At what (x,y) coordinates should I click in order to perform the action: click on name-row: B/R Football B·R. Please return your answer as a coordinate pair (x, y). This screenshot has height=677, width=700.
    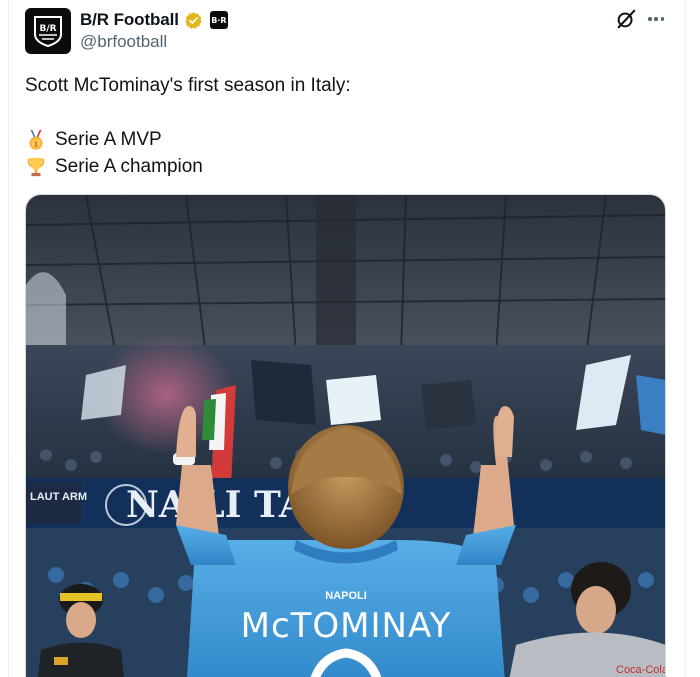
    Looking at the image, I should click on (154, 20).